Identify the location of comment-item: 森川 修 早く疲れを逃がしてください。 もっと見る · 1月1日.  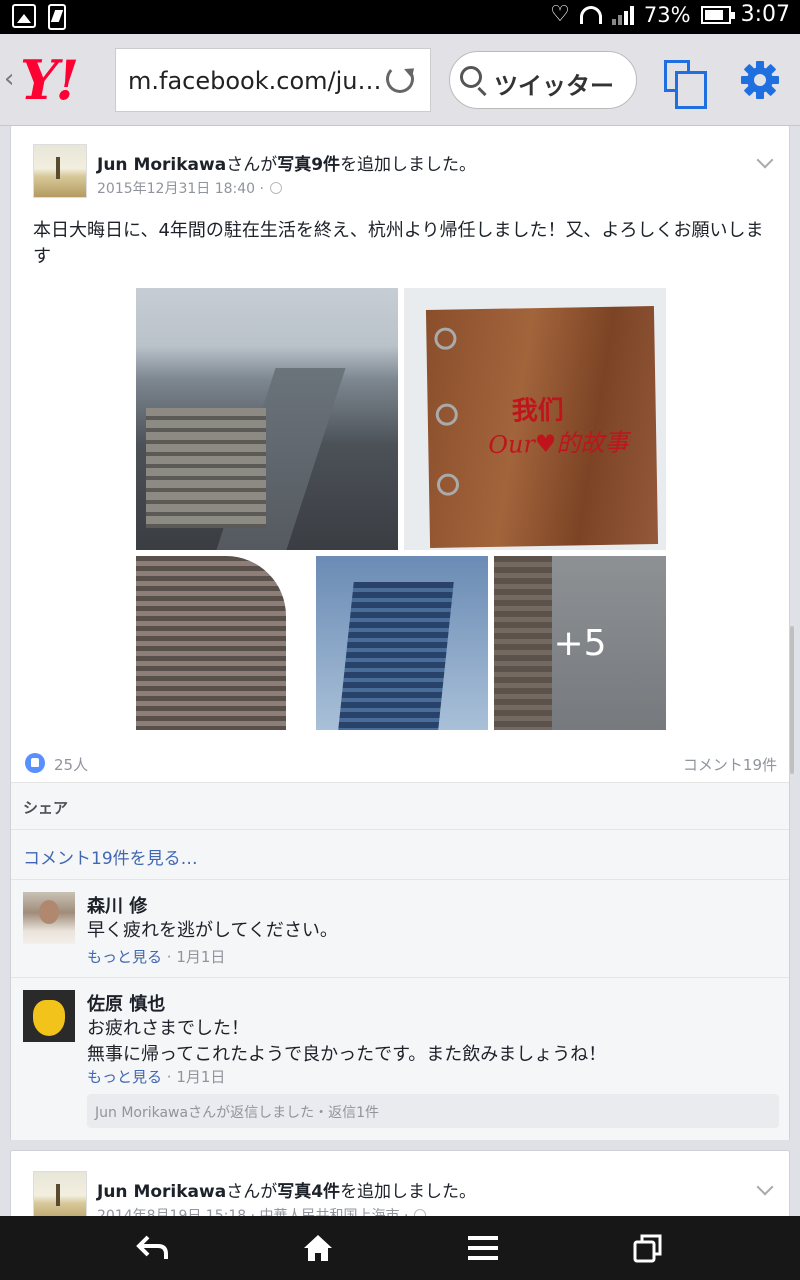
(400, 929).